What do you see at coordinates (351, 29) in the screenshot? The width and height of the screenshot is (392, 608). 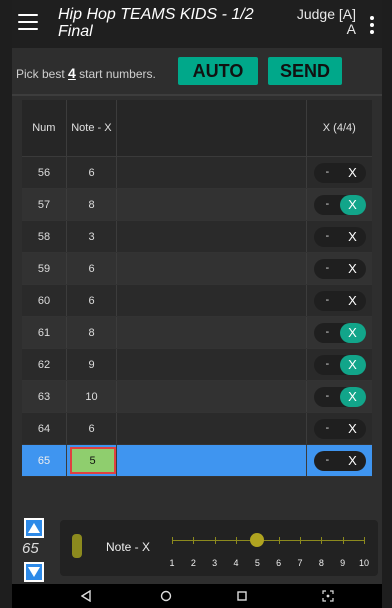 I see `judge-line-2: A` at bounding box center [351, 29].